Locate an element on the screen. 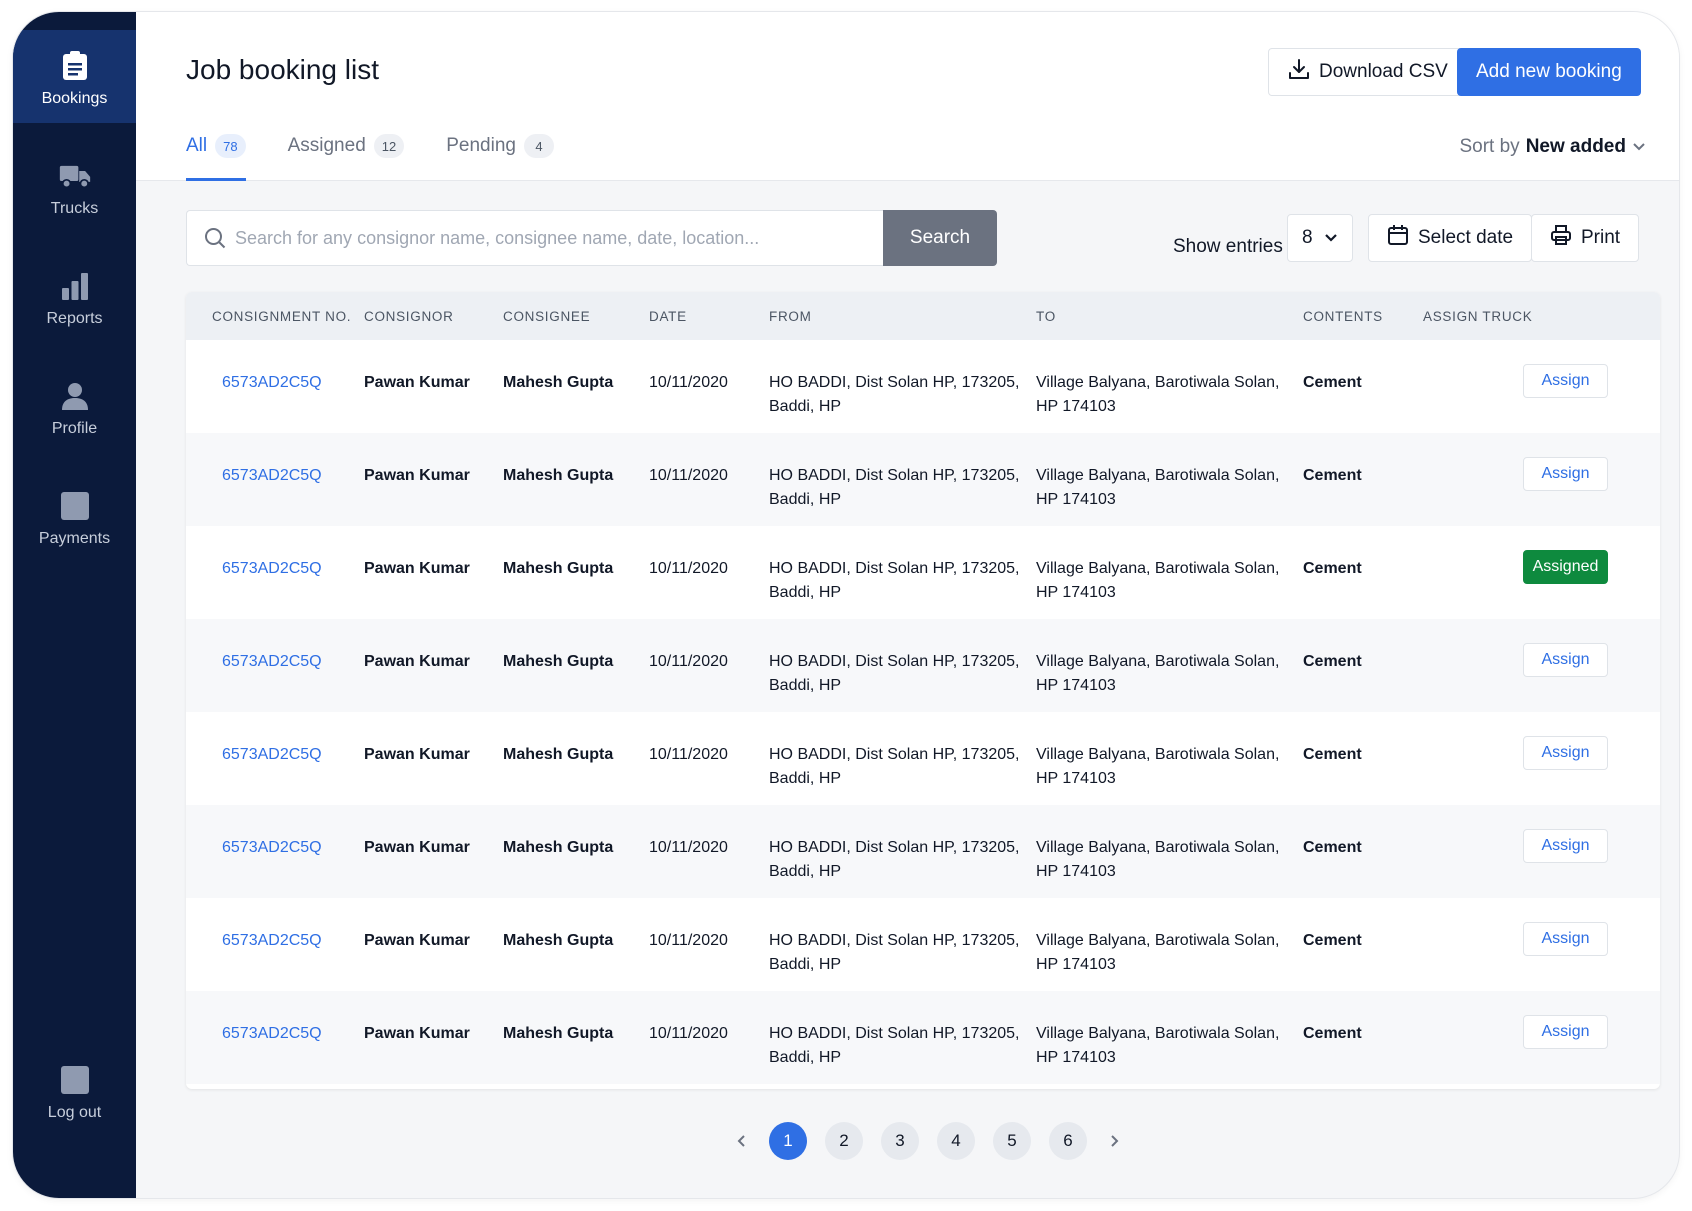 This screenshot has height=1211, width=1692. column-header: ASSIGN TRUCK is located at coordinates (1478, 316).